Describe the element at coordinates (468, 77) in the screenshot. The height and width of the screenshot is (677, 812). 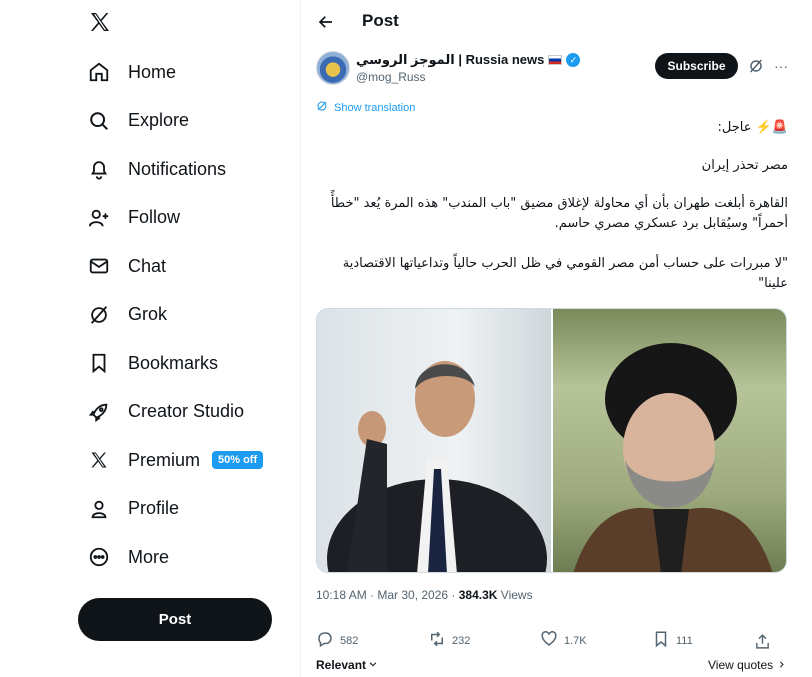
I see `author-handle: @mog_Russ` at that location.